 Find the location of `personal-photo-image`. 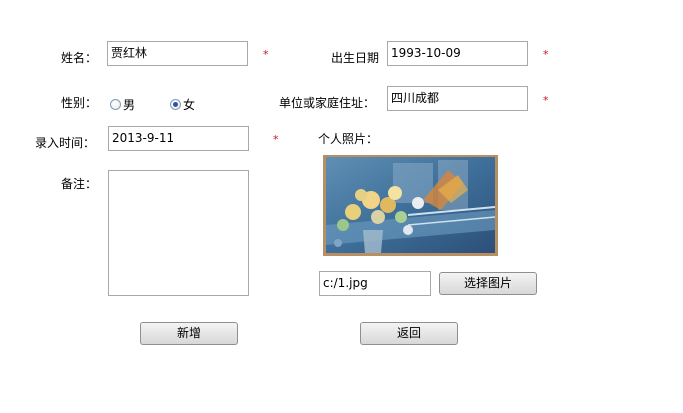

personal-photo-image is located at coordinates (410, 205).